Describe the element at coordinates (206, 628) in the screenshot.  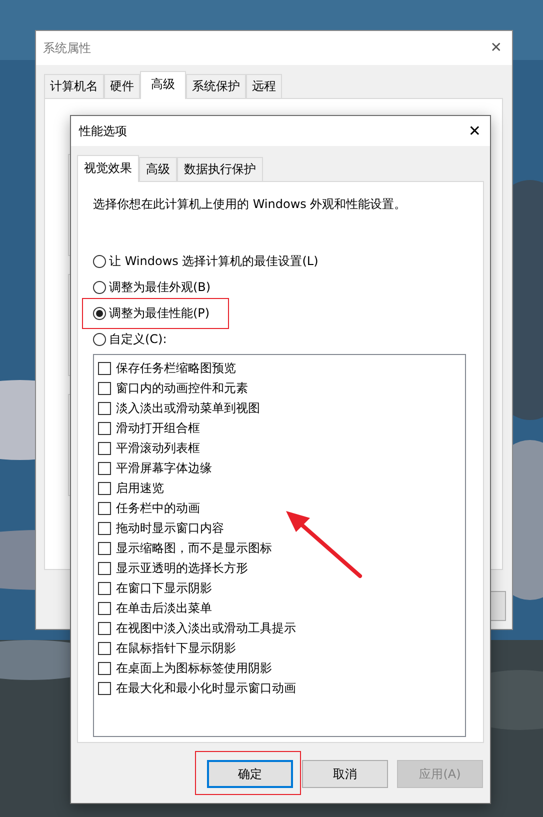
I see `checkbox-label: 在视图中淡入淡出或滑动工具提示` at that location.